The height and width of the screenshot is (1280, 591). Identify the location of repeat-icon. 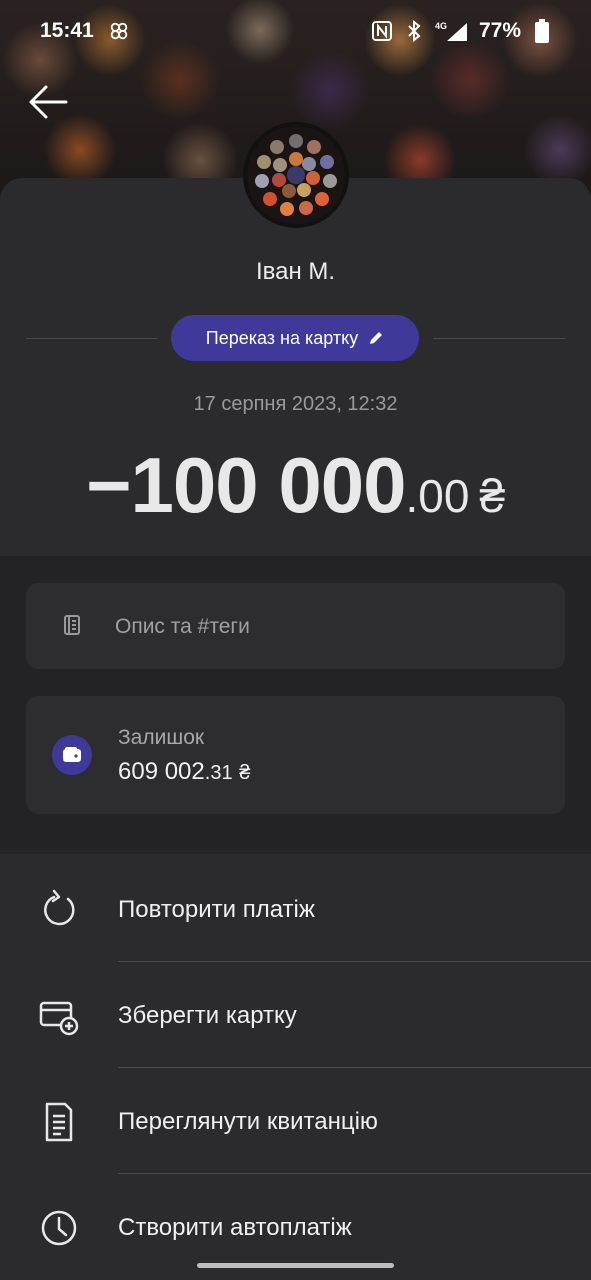
(59, 907).